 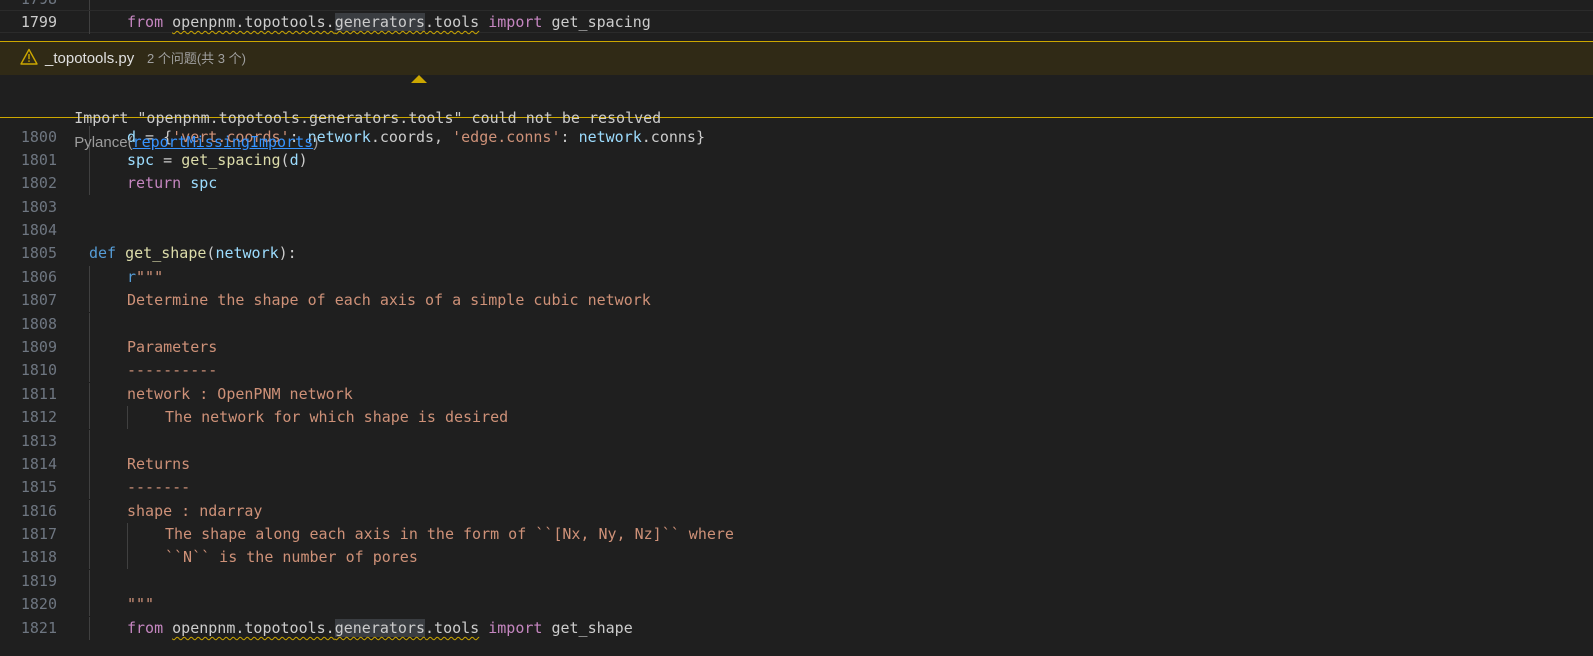 I want to click on problem-peek-header: _topotools.py 2 个问题(共 3 个), so click(x=796, y=58).